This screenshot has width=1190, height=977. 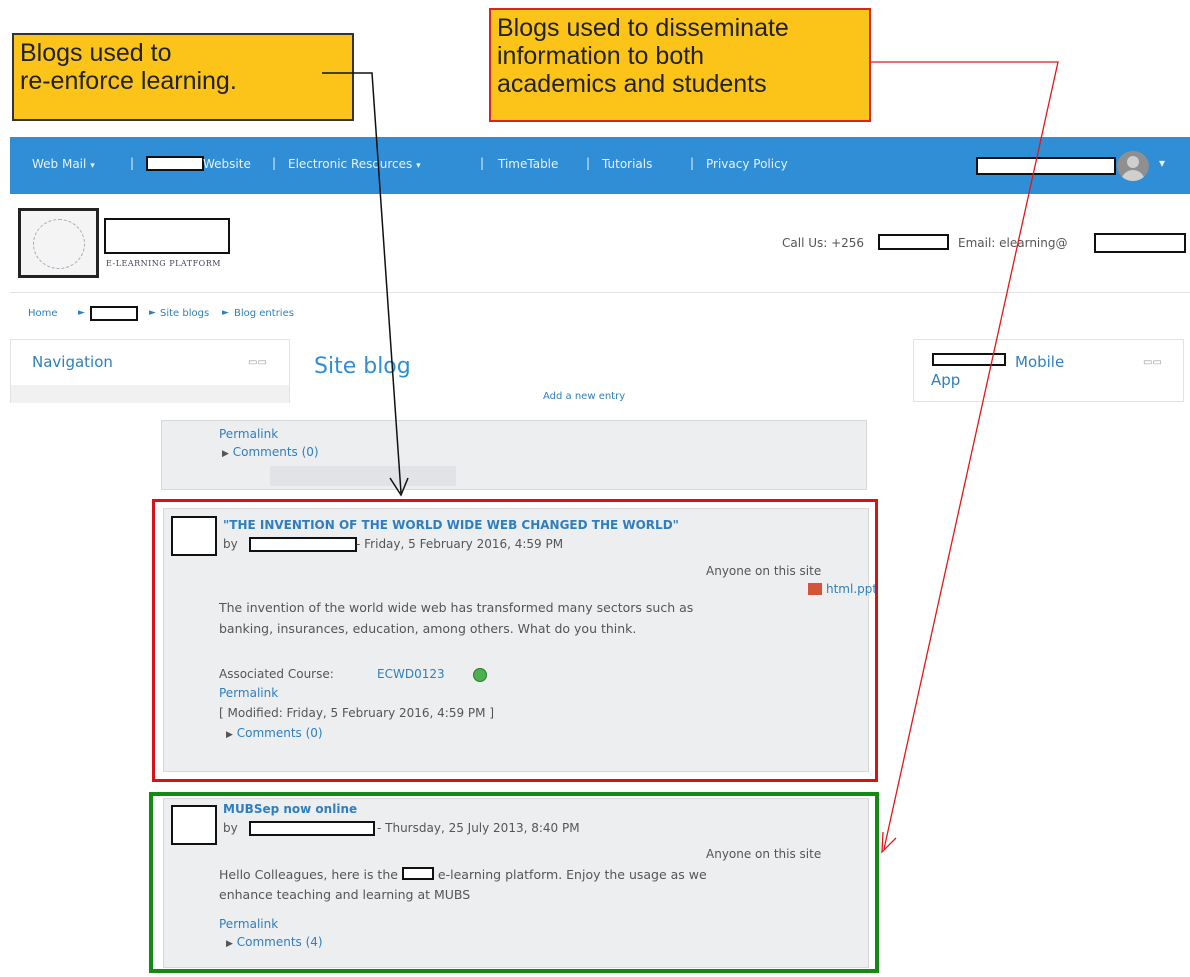 I want to click on arrow-red, so click(x=964, y=455).